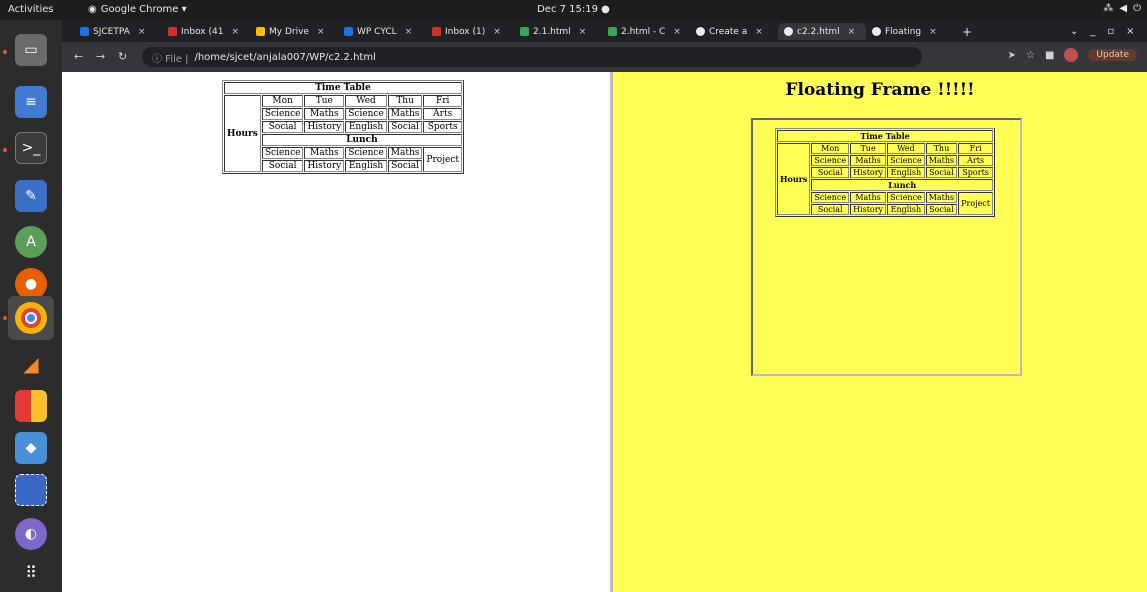 The width and height of the screenshot is (1147, 592). Describe the element at coordinates (31, 148) in the screenshot. I see `terminal-icon: >_` at that location.